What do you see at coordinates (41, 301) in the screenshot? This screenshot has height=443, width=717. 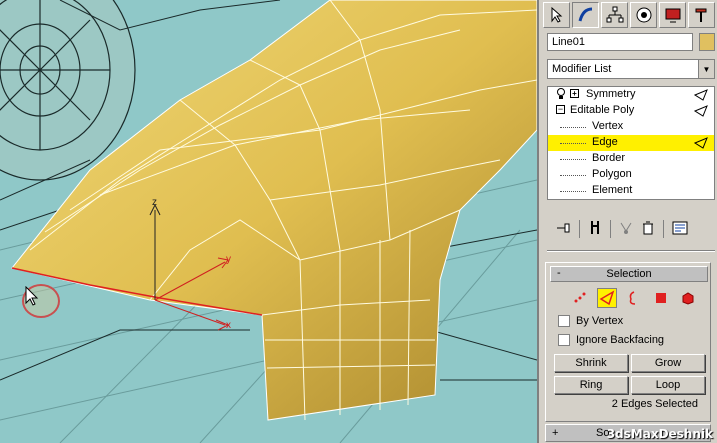 I see `cursor-highlight` at bounding box center [41, 301].